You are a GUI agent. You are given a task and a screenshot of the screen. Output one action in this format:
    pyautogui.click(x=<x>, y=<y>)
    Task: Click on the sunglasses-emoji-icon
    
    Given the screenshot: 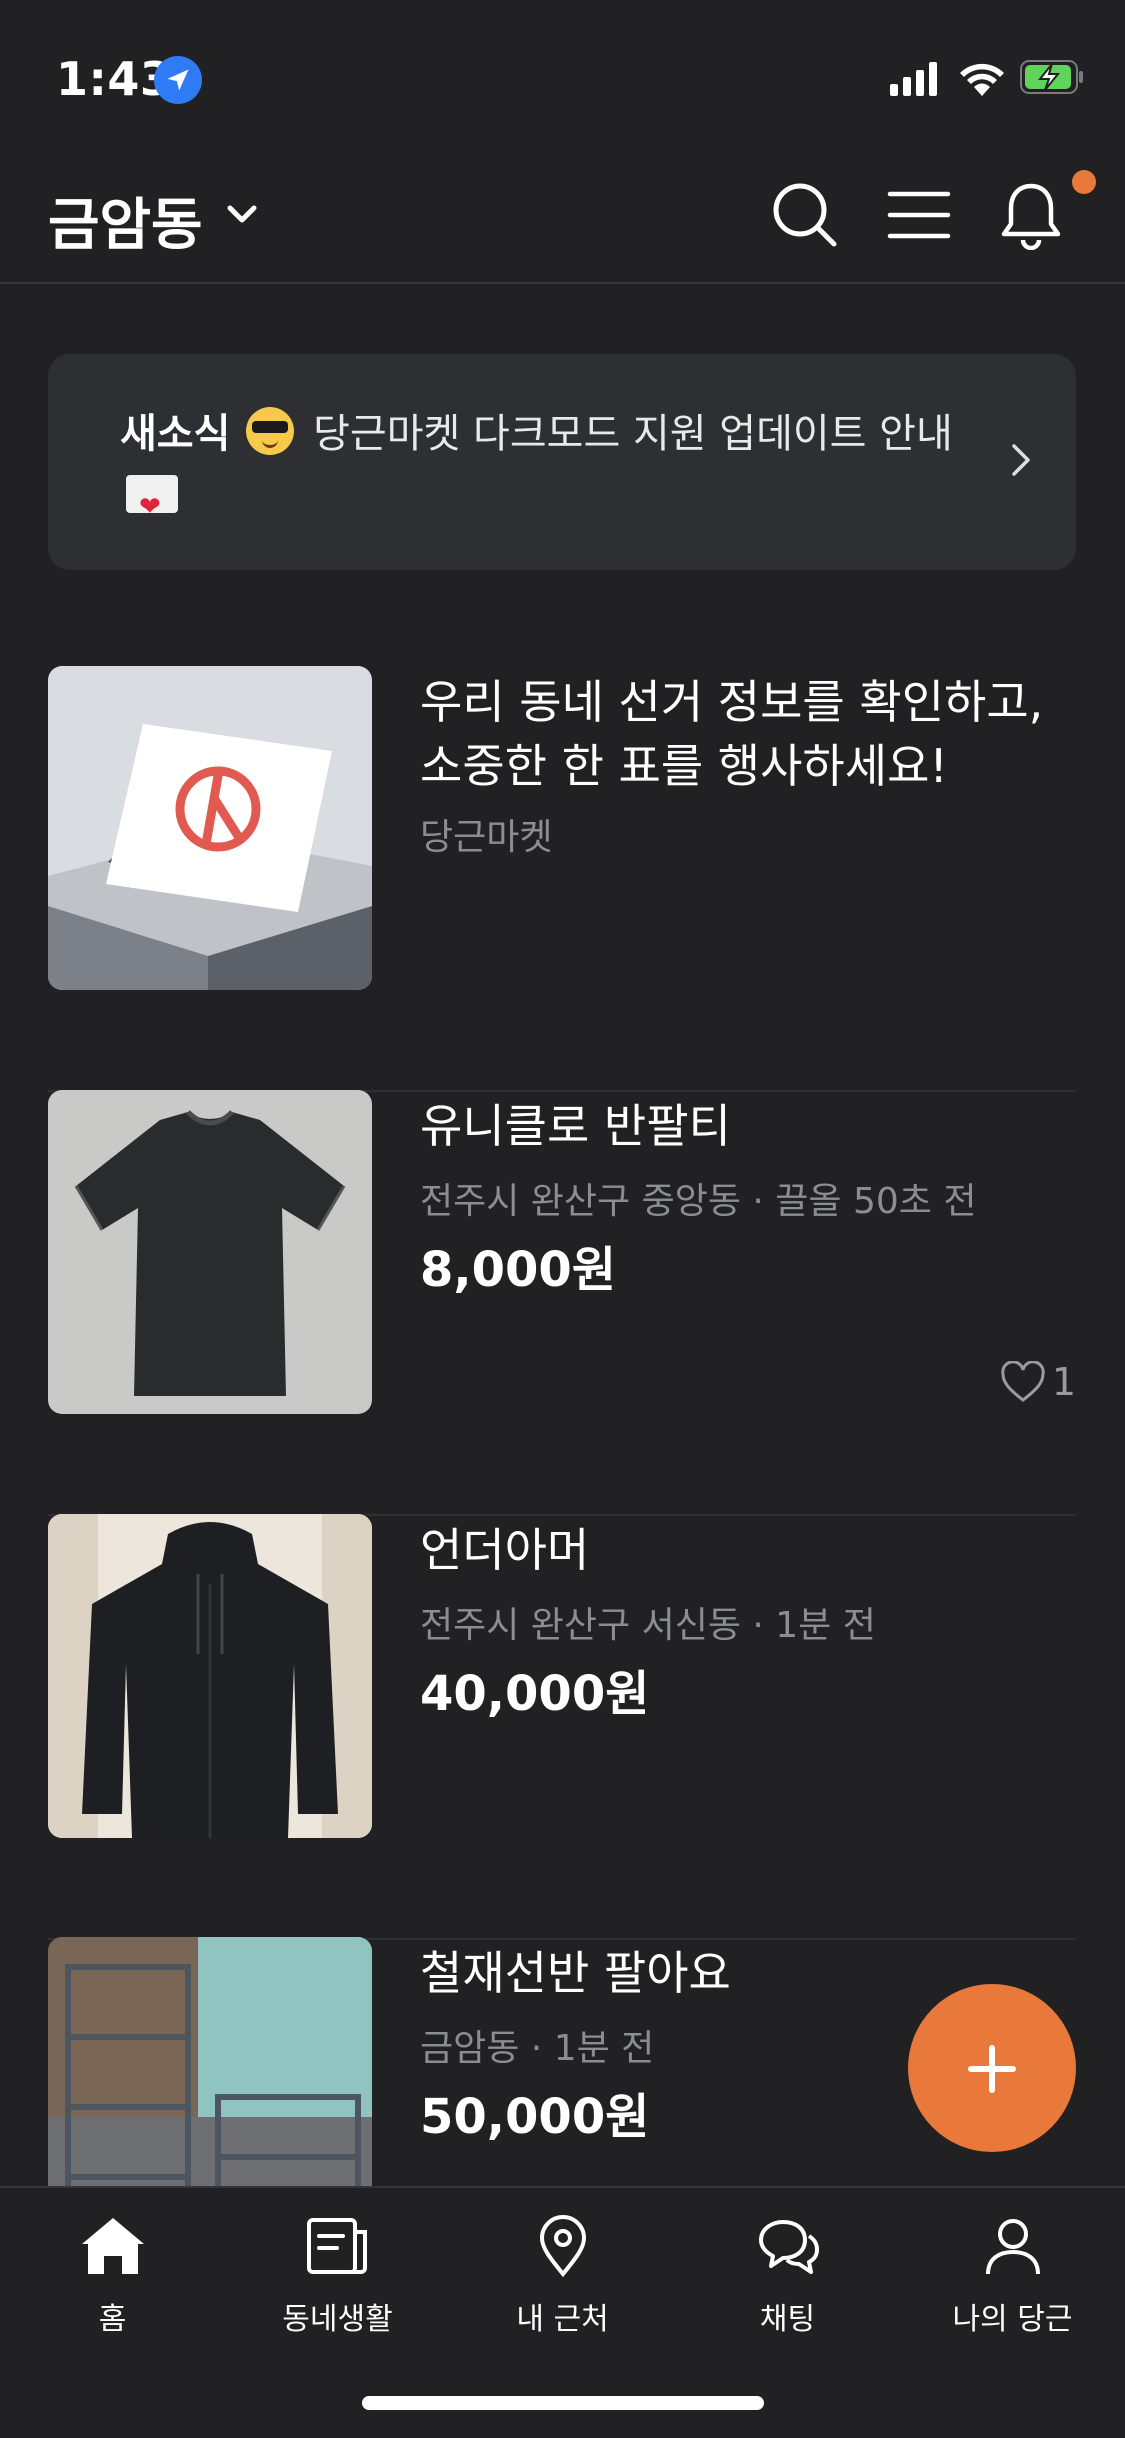 What is the action you would take?
    pyautogui.click(x=270, y=431)
    